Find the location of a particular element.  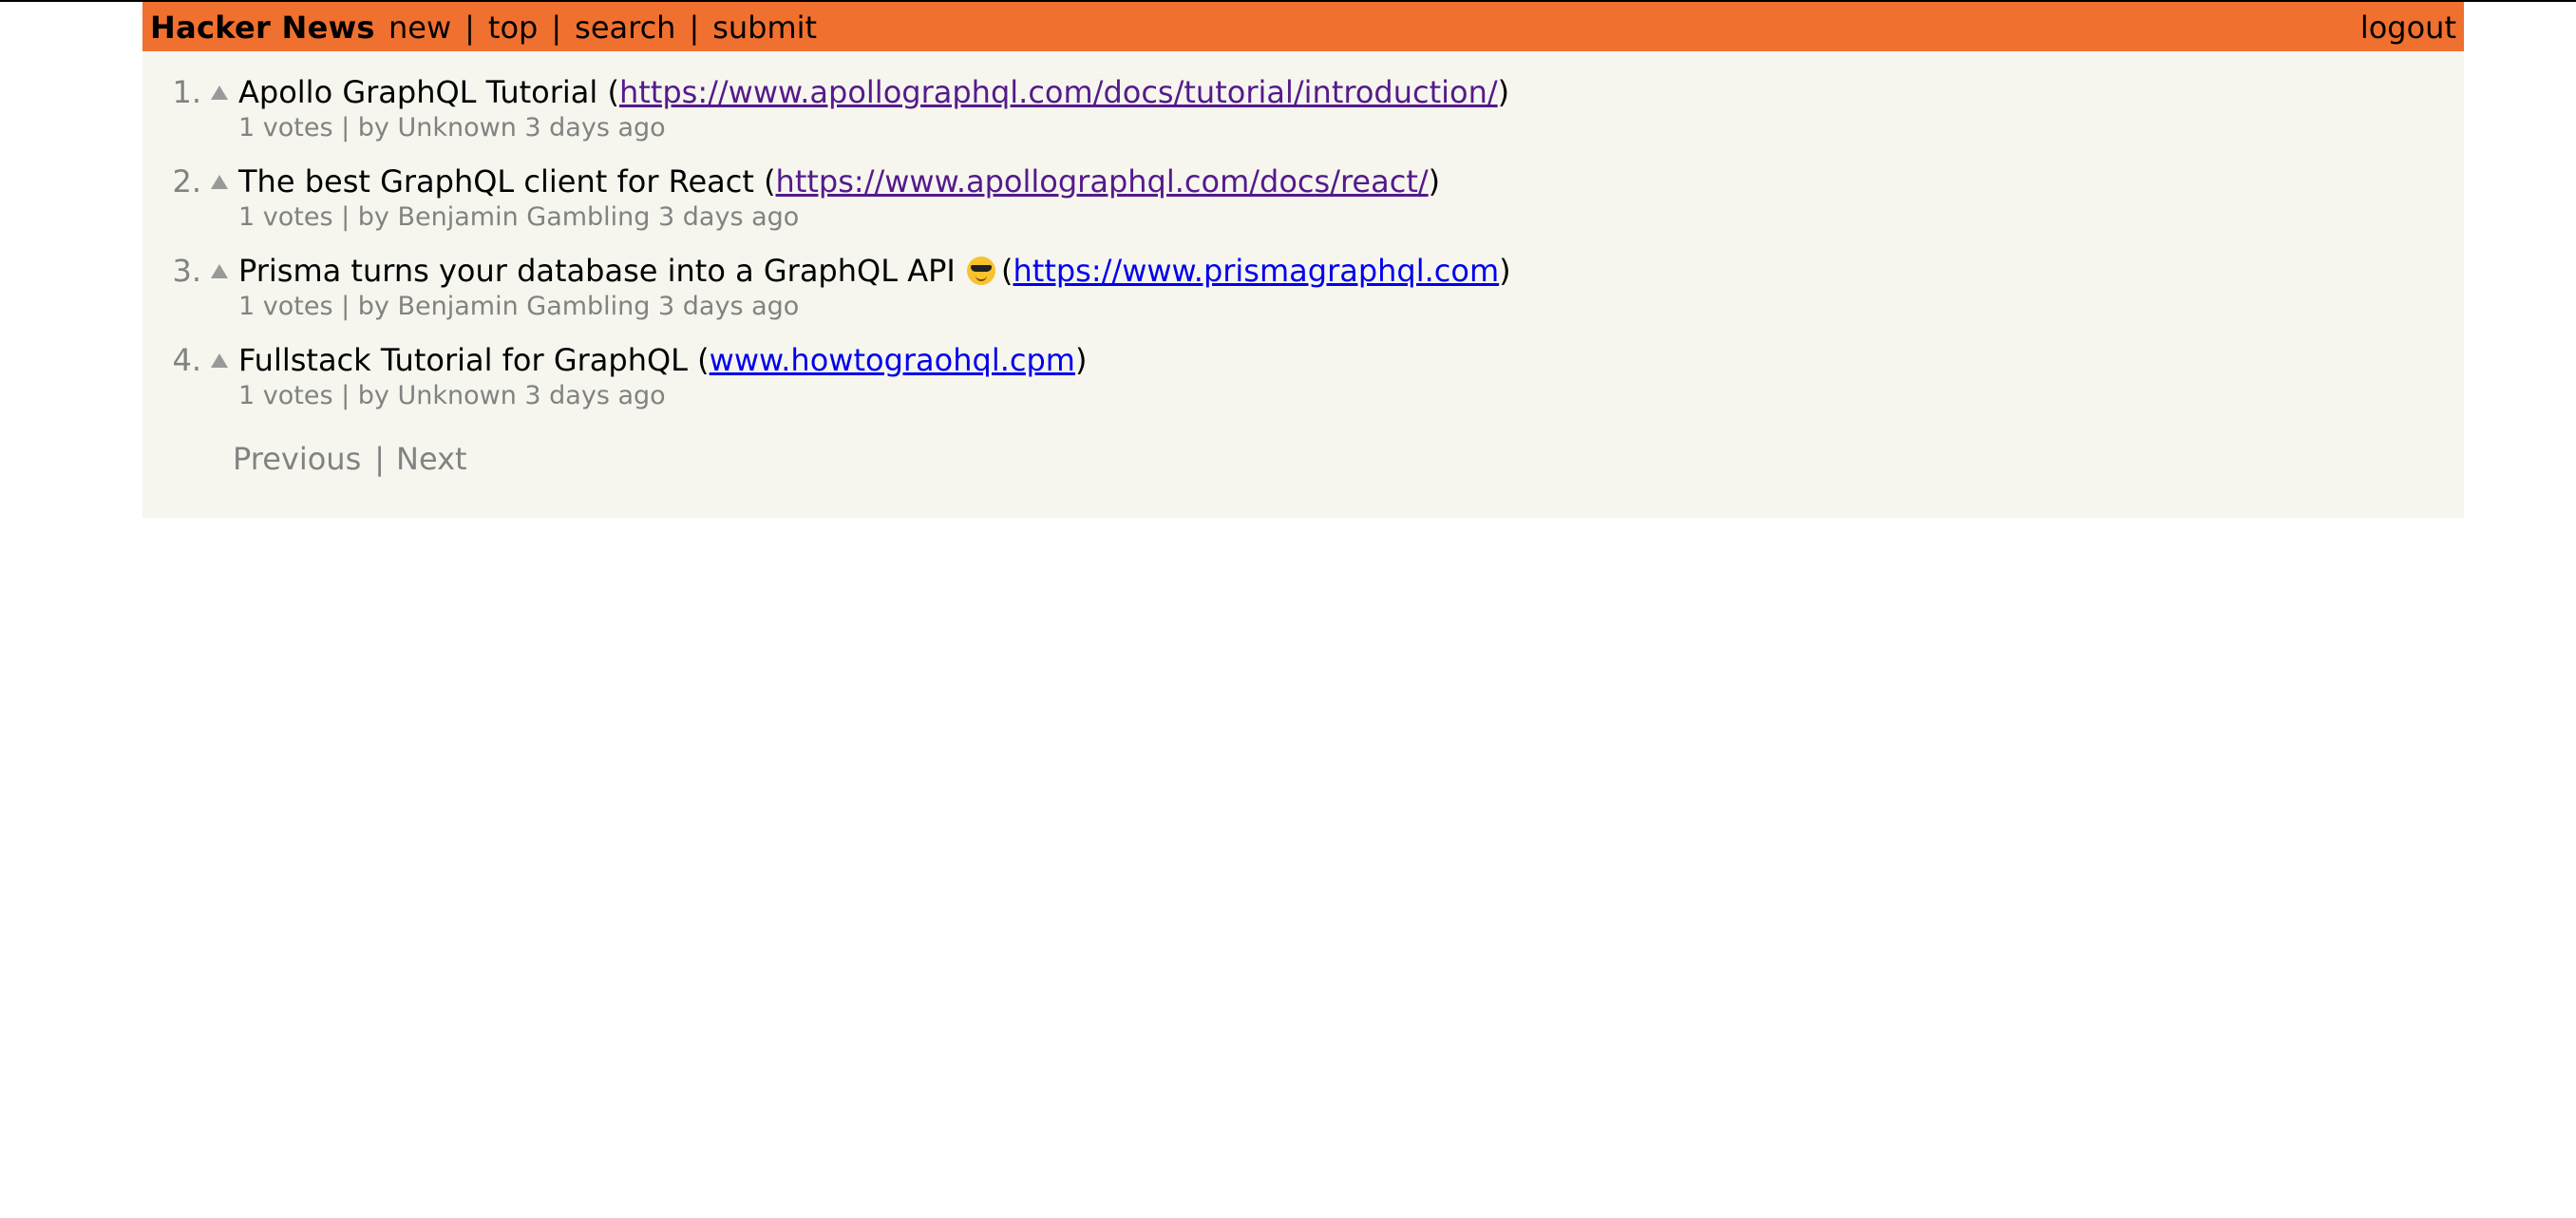

item-rank: 3. is located at coordinates (186, 271).